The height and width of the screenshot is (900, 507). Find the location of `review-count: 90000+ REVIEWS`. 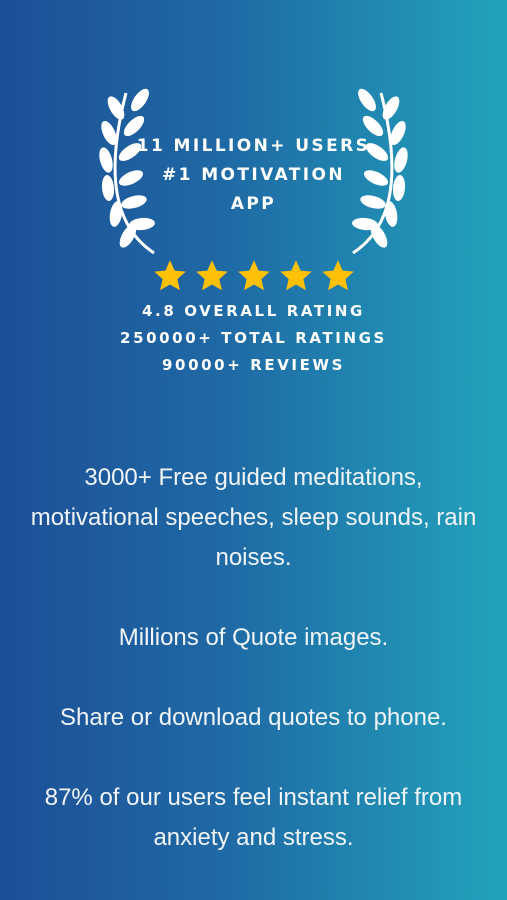

review-count: 90000+ REVIEWS is located at coordinates (253, 365).